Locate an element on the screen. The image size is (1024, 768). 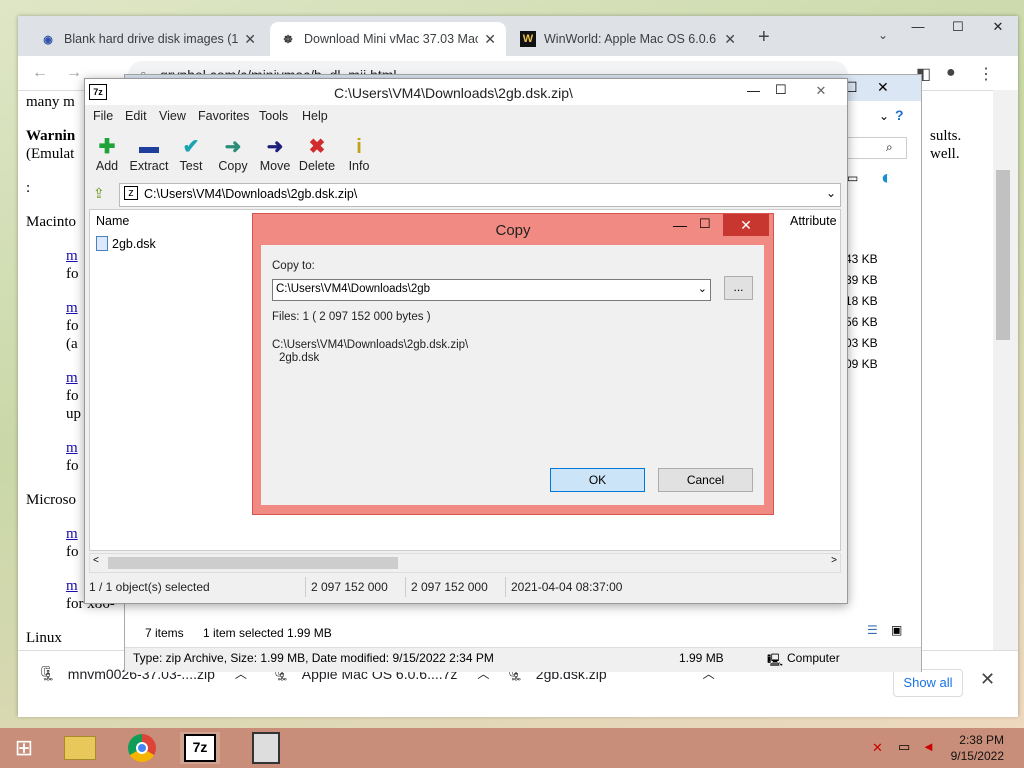
move-button: ➜ Move is located at coordinates (275, 154).